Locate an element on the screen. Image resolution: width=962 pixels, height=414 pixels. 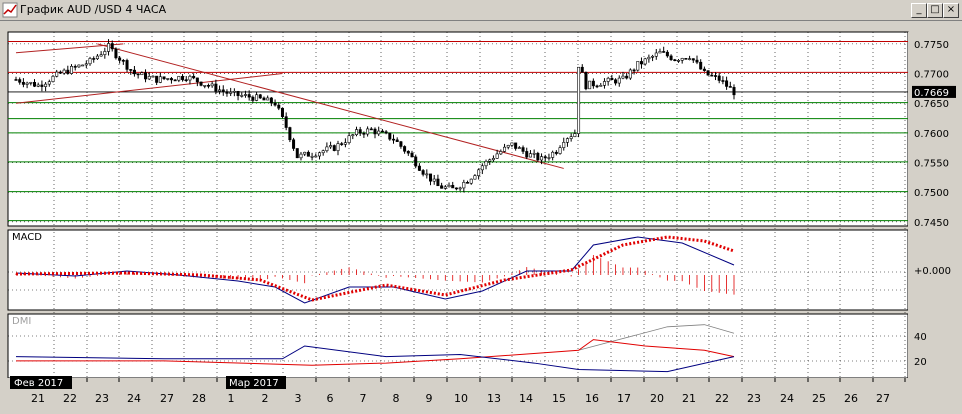
x-tick-label: 14 is located at coordinates (526, 398).